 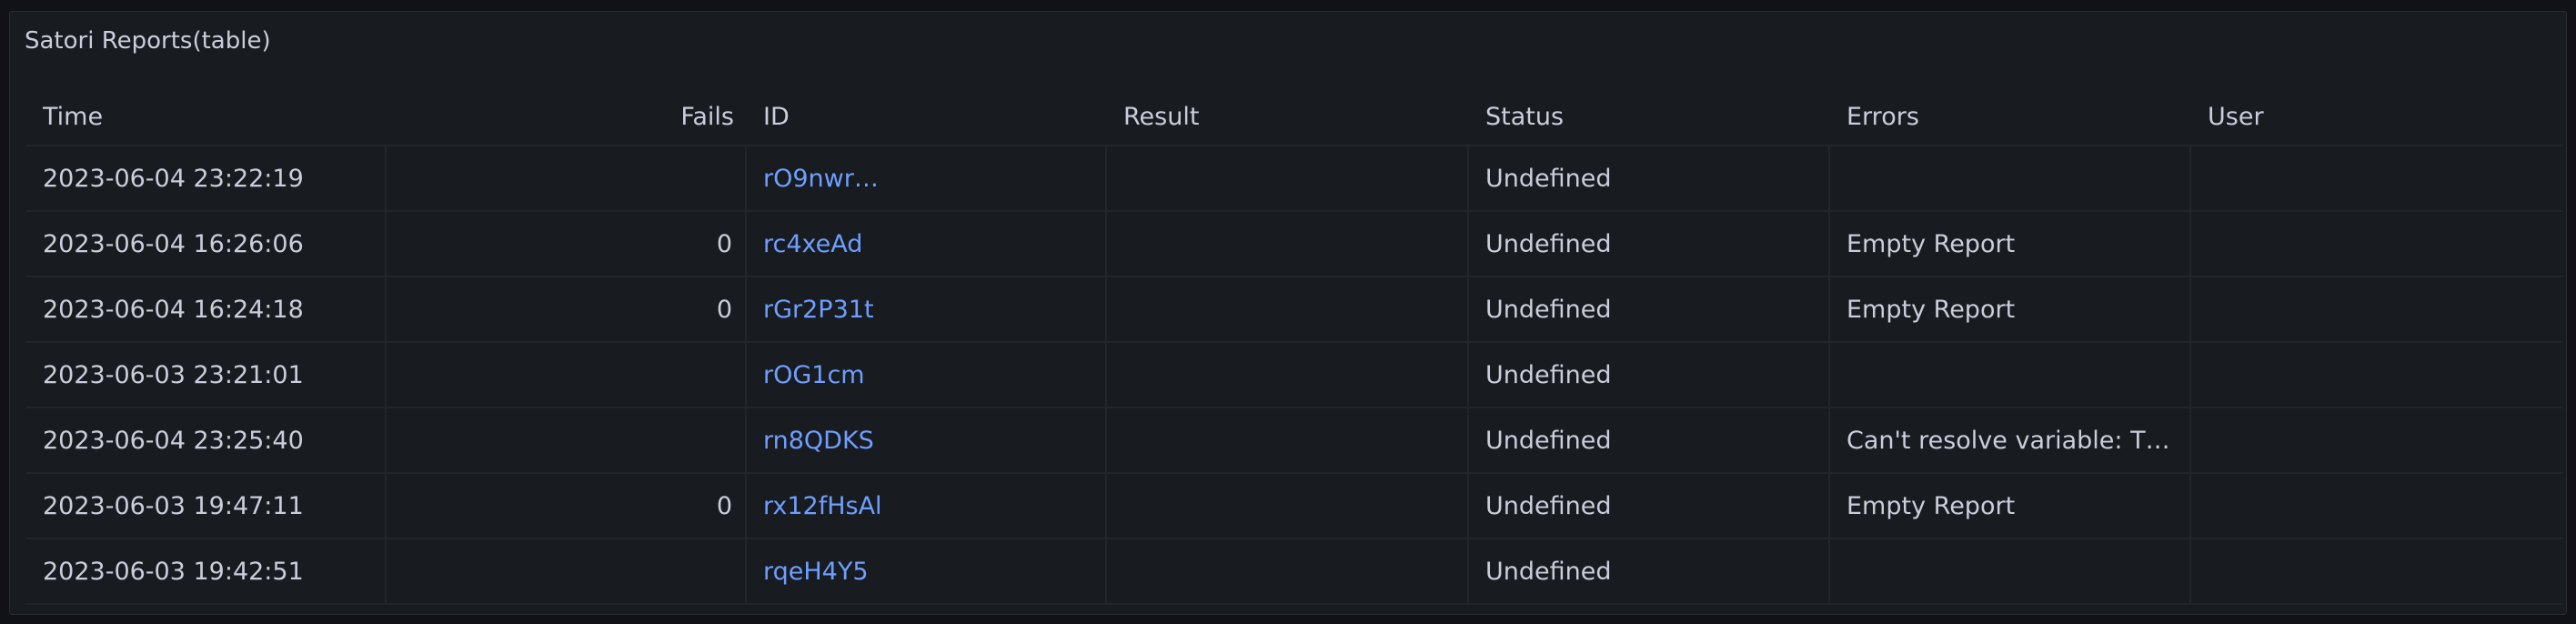 I want to click on cell-id: rc4xeAd, so click(x=927, y=244).